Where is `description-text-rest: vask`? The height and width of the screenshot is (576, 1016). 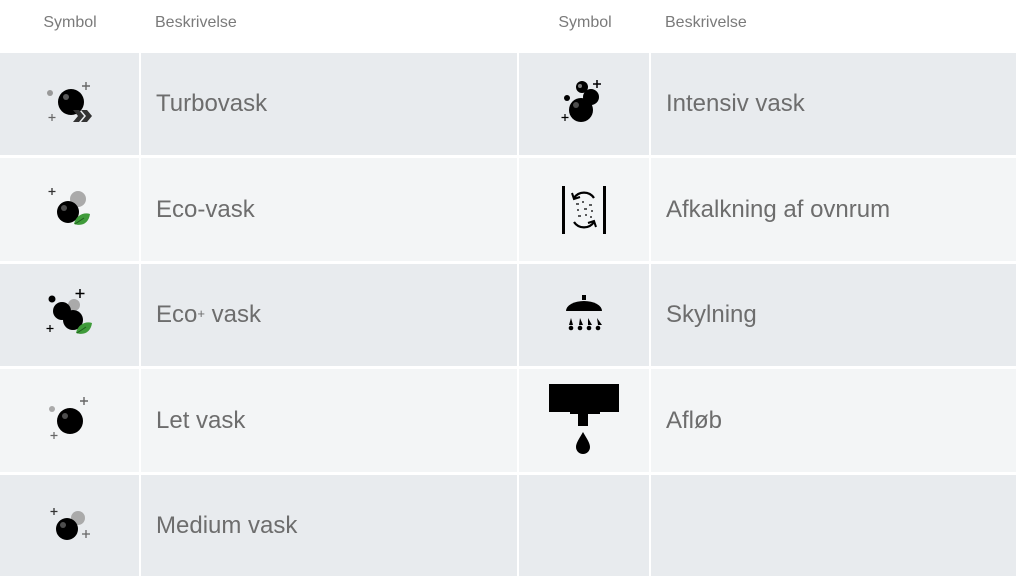
description-text-rest: vask is located at coordinates (232, 314).